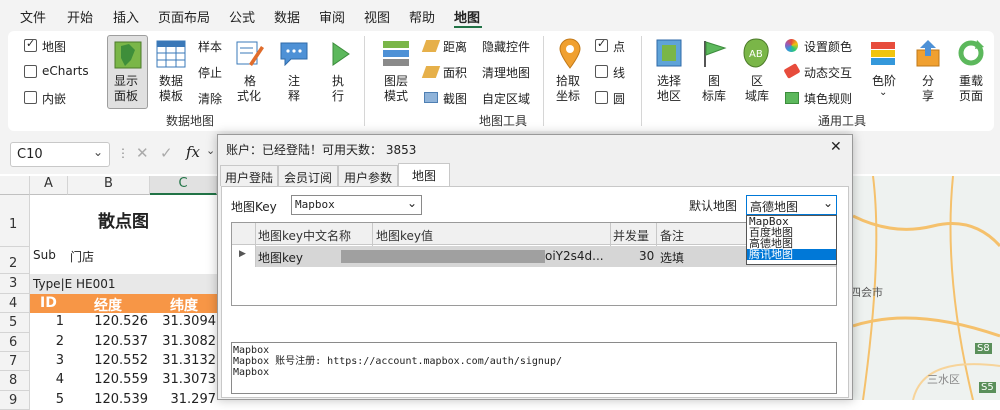 This screenshot has width=1000, height=410. Describe the element at coordinates (356, 205) in the screenshot. I see `map-key-select: Mapbox ⌄` at that location.